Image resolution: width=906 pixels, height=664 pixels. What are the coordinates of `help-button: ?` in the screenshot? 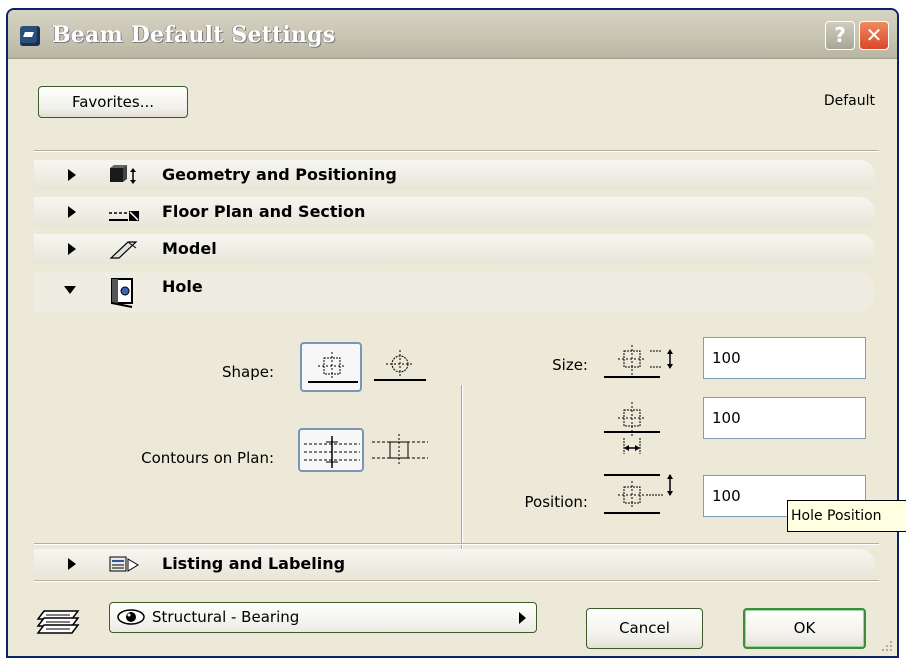 It's located at (840, 35).